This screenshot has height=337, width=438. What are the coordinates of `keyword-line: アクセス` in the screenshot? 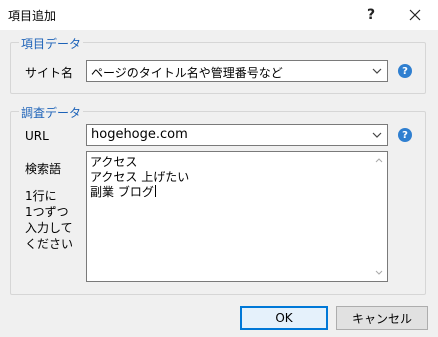 It's located at (114, 162).